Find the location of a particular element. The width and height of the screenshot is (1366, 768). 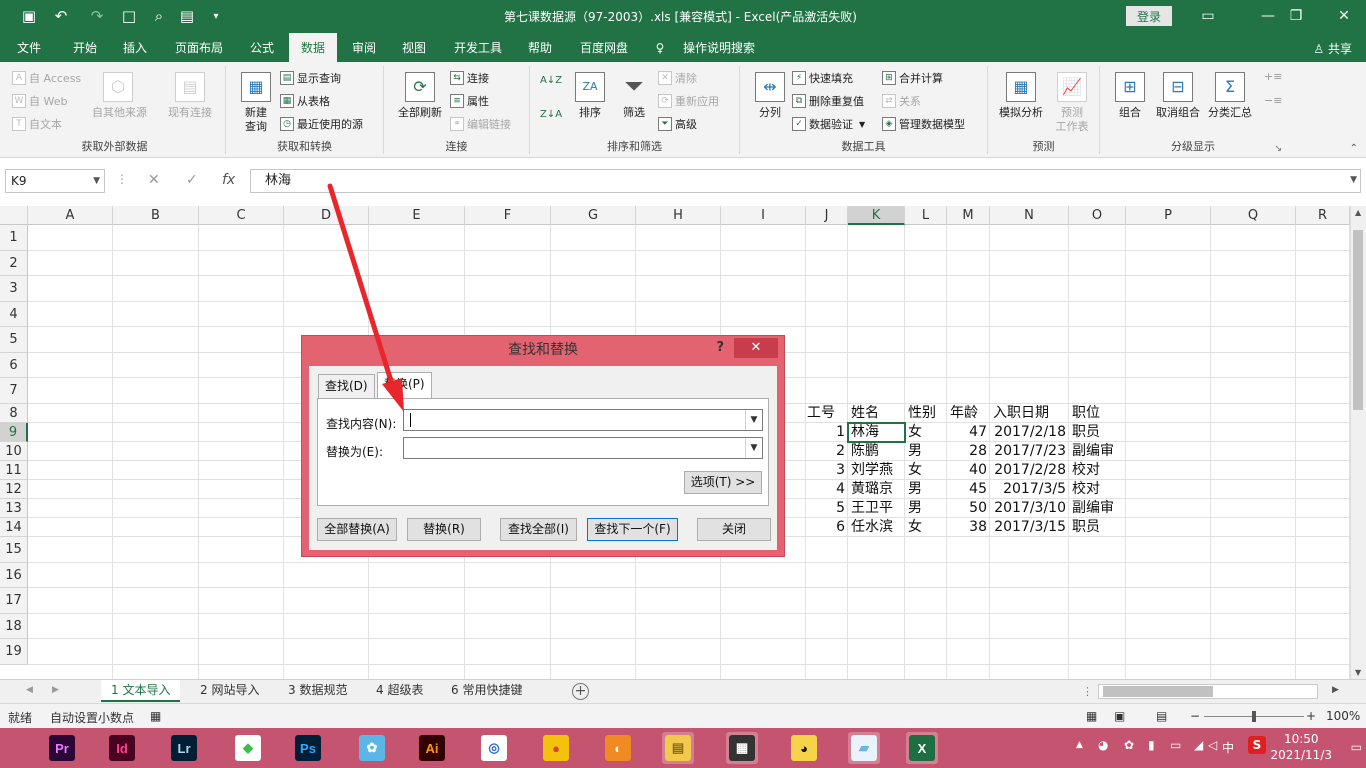

row-header-6: 6 is located at coordinates (14, 365).